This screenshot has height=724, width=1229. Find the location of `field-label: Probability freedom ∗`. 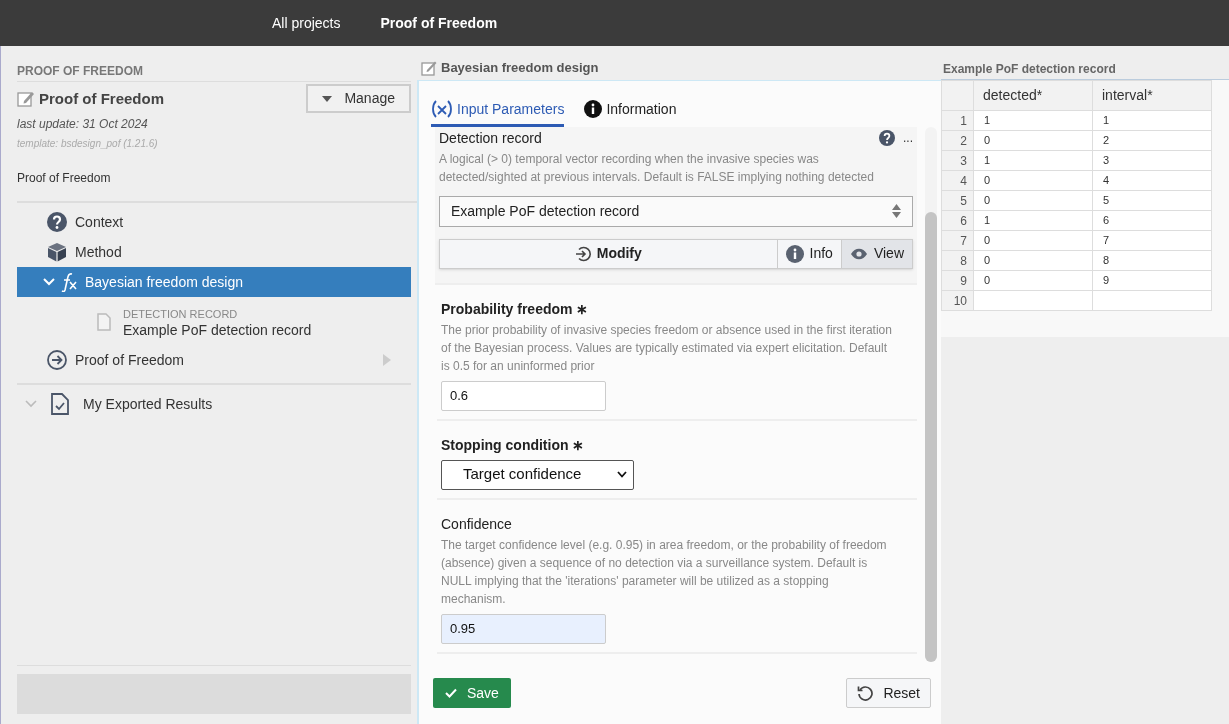

field-label: Probability freedom ∗ is located at coordinates (515, 309).